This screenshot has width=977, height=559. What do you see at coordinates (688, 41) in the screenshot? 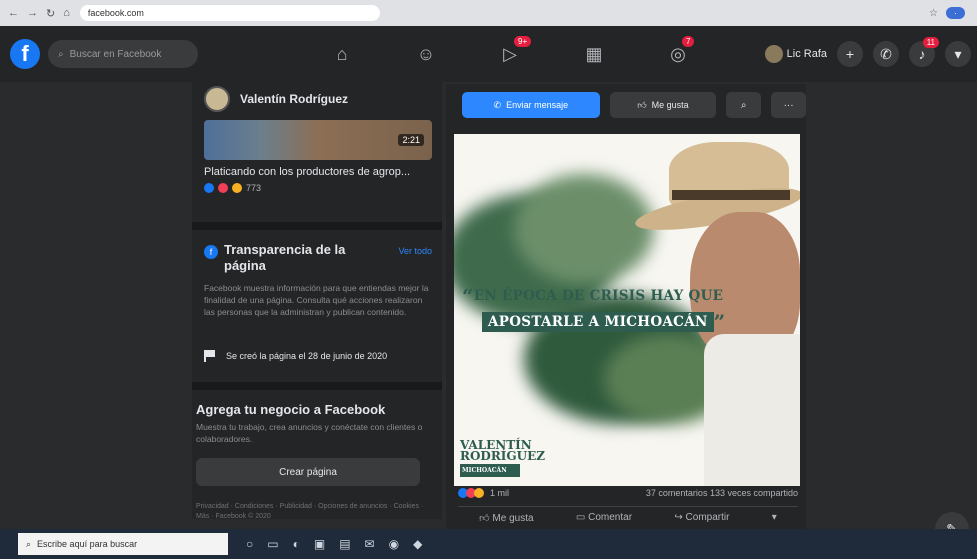
I see `groups-badge: 7` at bounding box center [688, 41].